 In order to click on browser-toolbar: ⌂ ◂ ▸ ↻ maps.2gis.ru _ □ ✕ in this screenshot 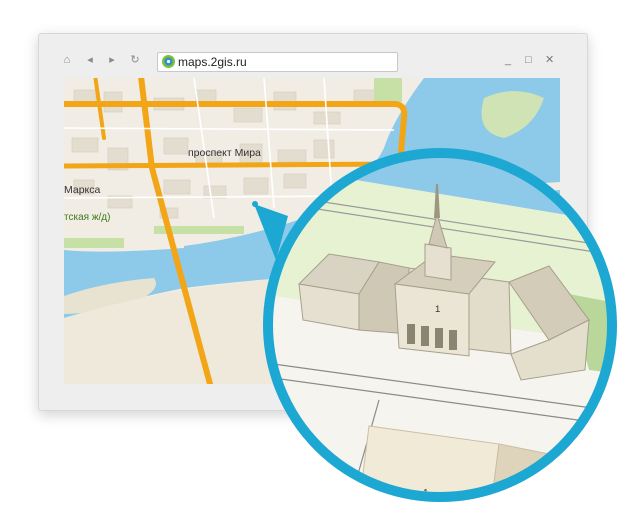, I will do `click(313, 56)`.